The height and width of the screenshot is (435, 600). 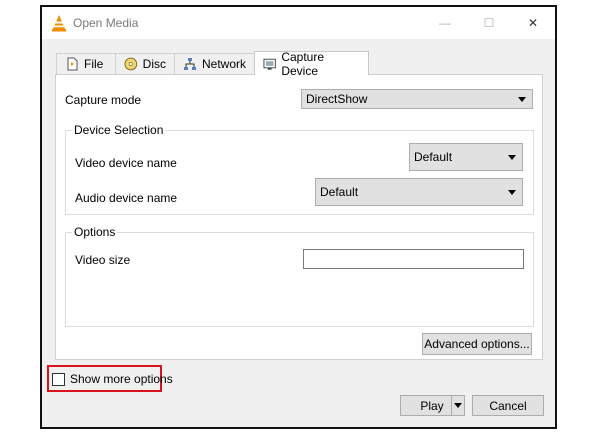 I want to click on audio-device-select: Default, so click(x=419, y=192).